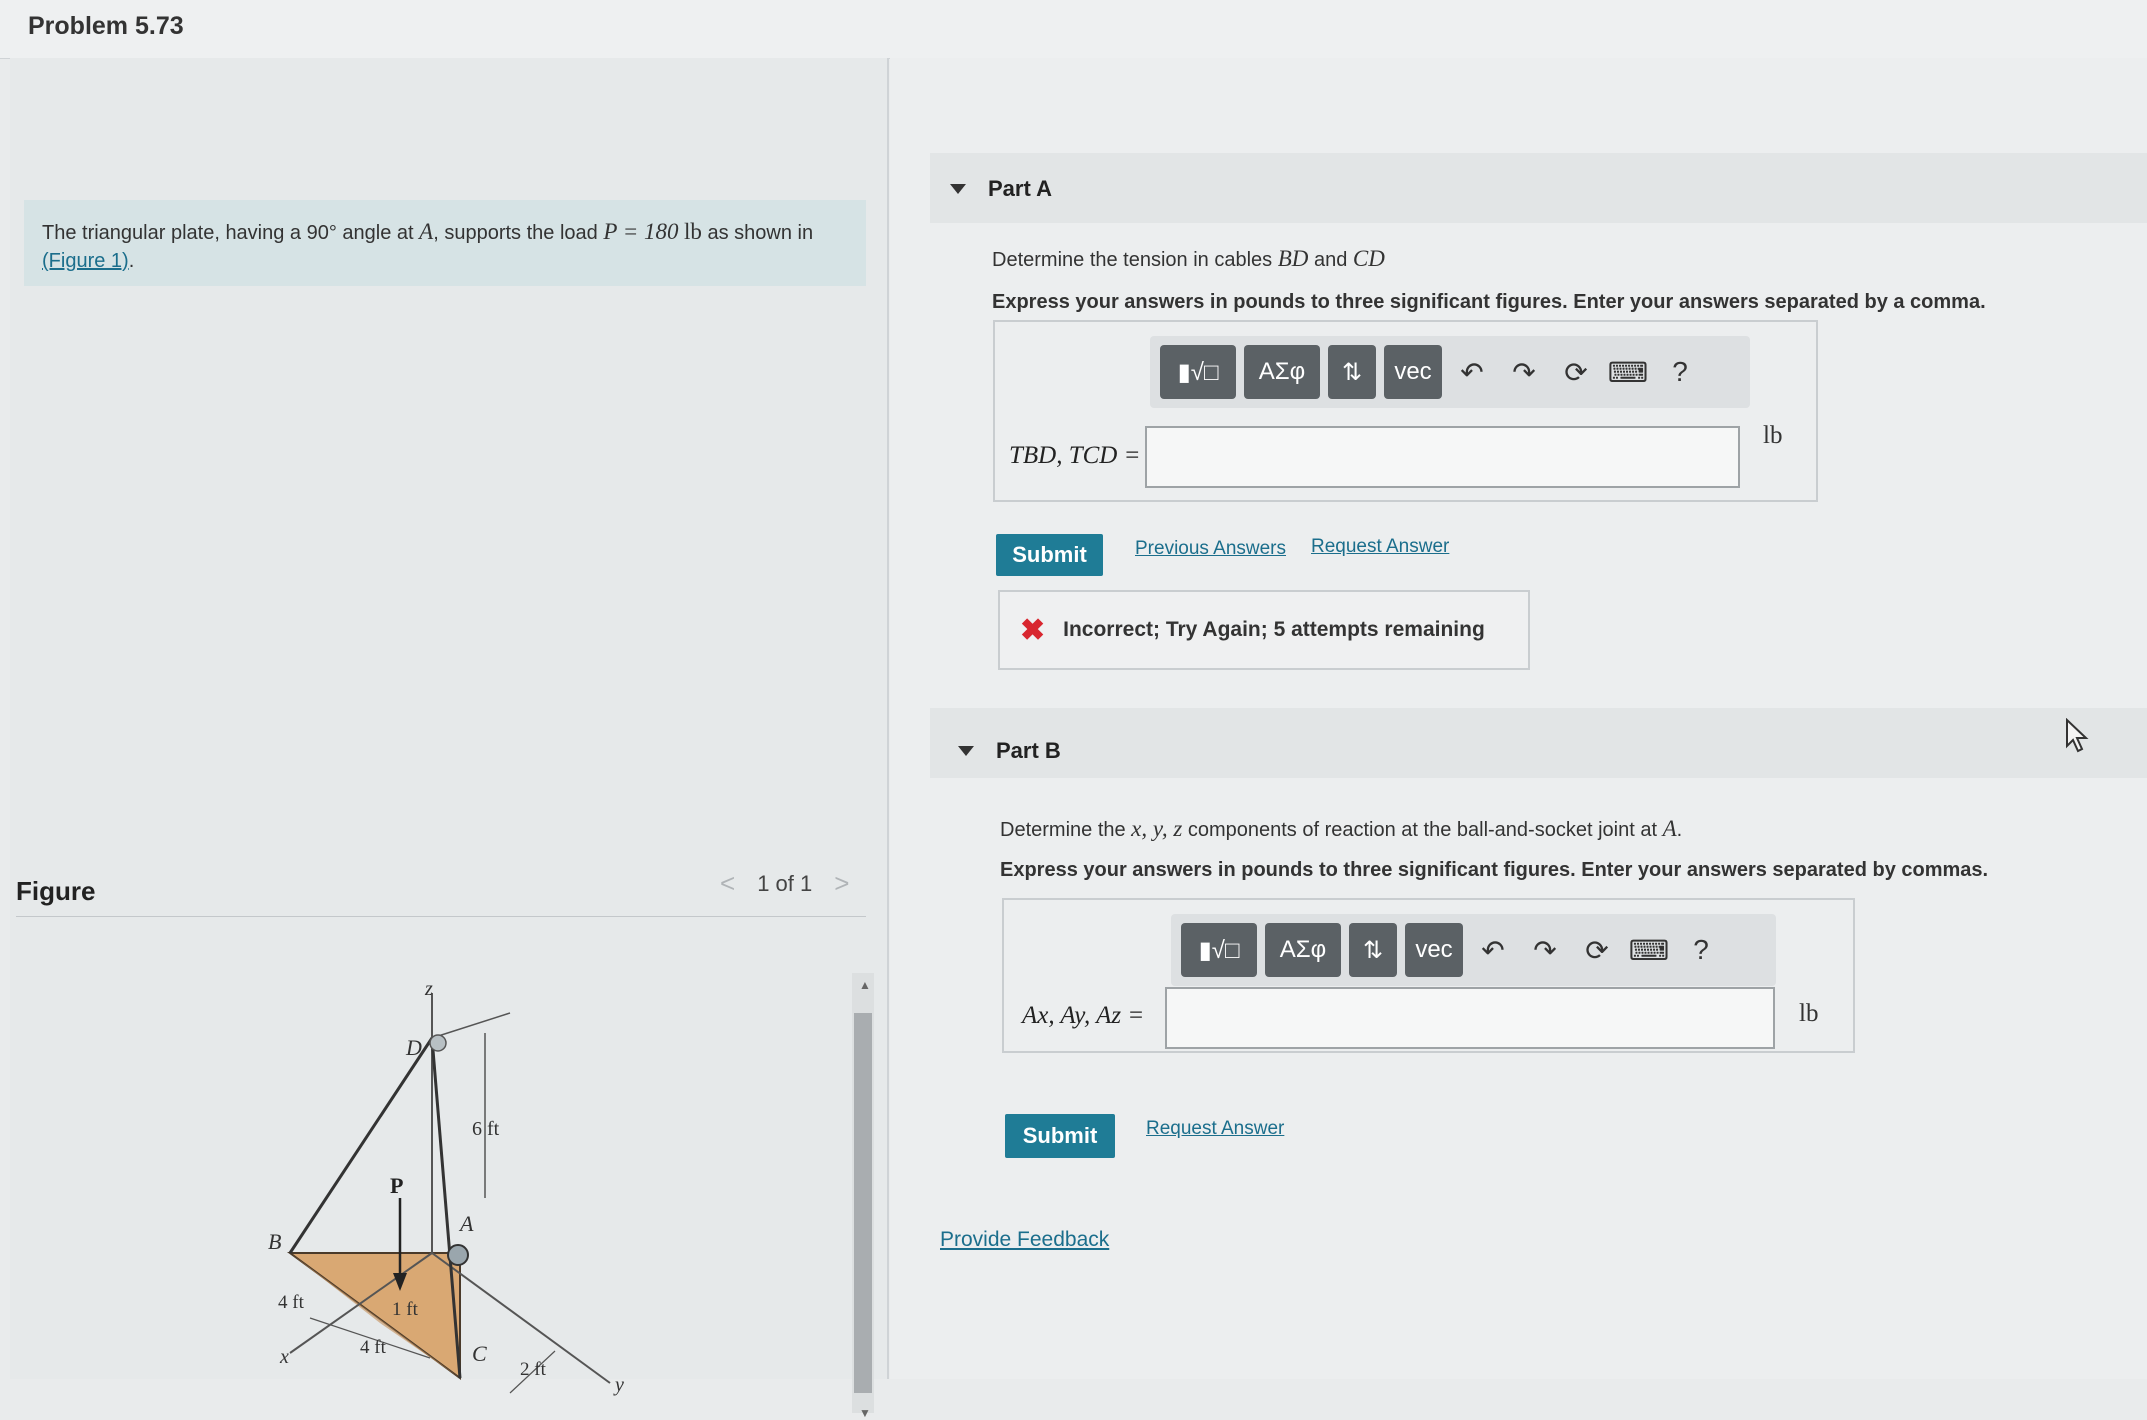  I want to click on part-a-header: Part A, so click(1001, 189).